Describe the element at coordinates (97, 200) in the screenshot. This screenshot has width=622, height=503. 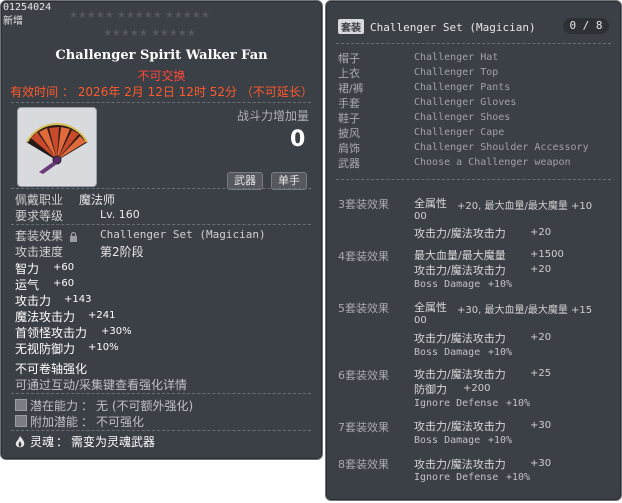
I see `job-value: 魔法师` at that location.